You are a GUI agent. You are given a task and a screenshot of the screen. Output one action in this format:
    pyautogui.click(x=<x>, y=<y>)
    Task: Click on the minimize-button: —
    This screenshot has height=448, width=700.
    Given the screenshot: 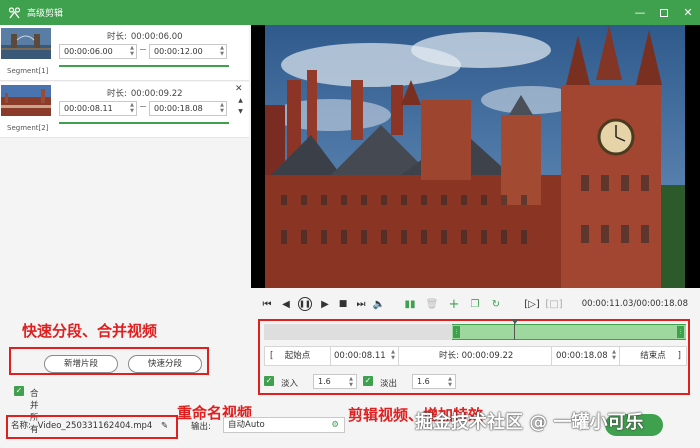 What is the action you would take?
    pyautogui.click(x=640, y=12)
    